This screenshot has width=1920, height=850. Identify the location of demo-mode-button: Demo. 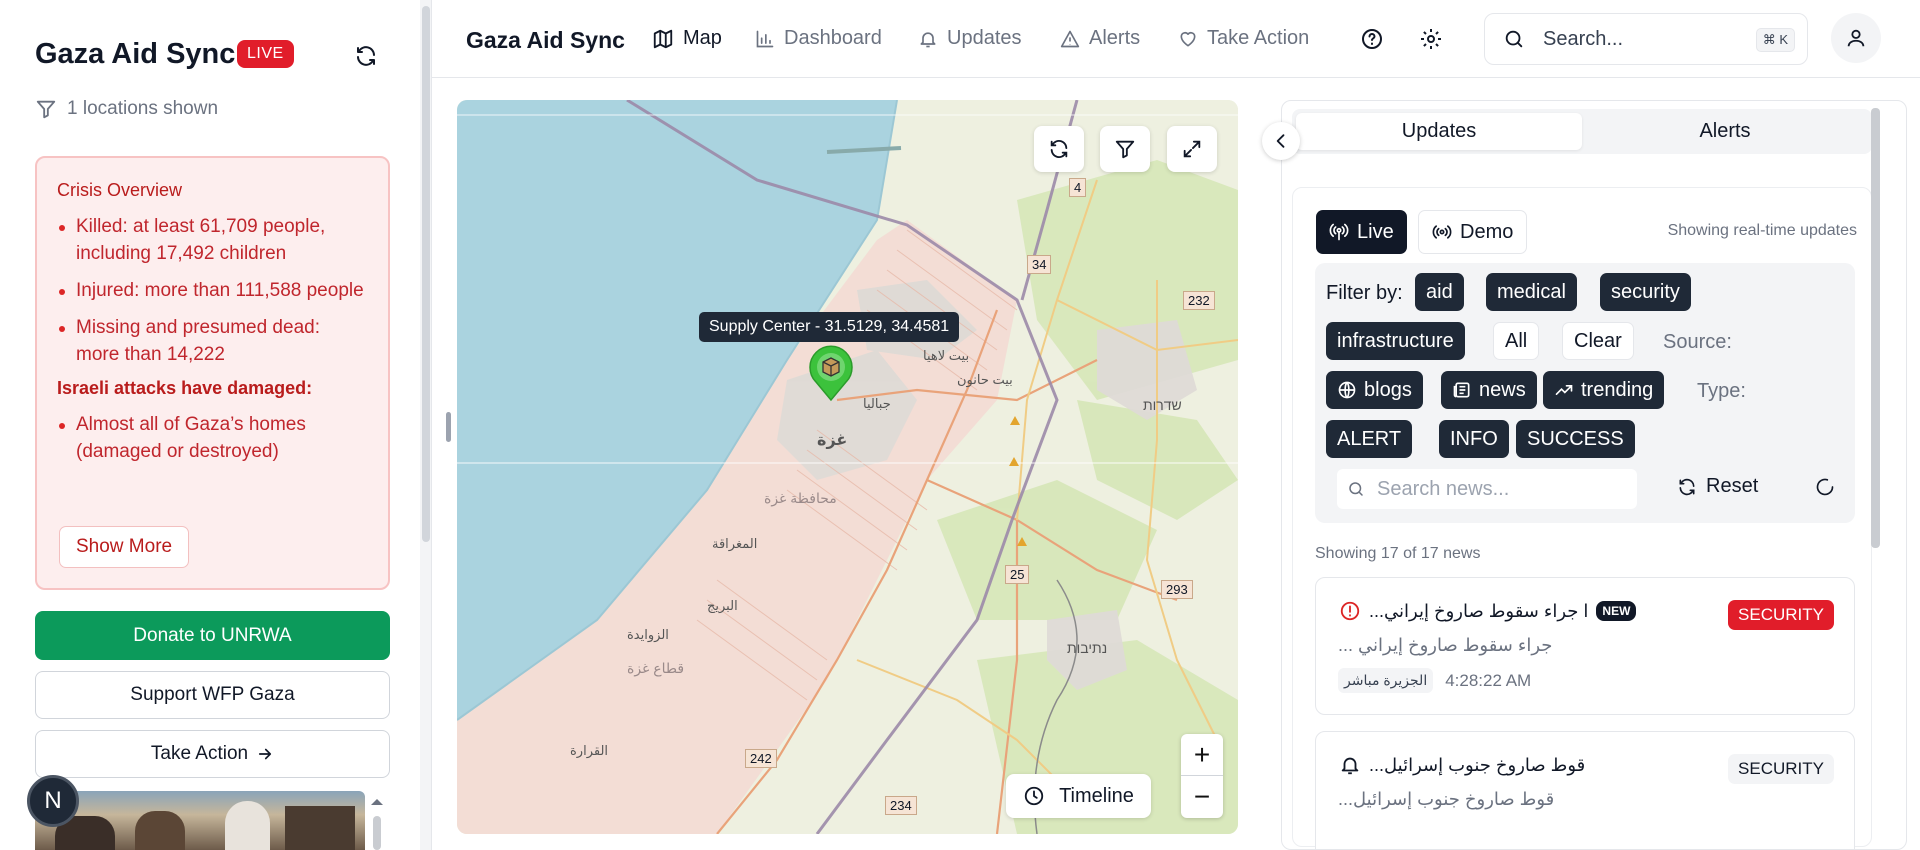
(1473, 232).